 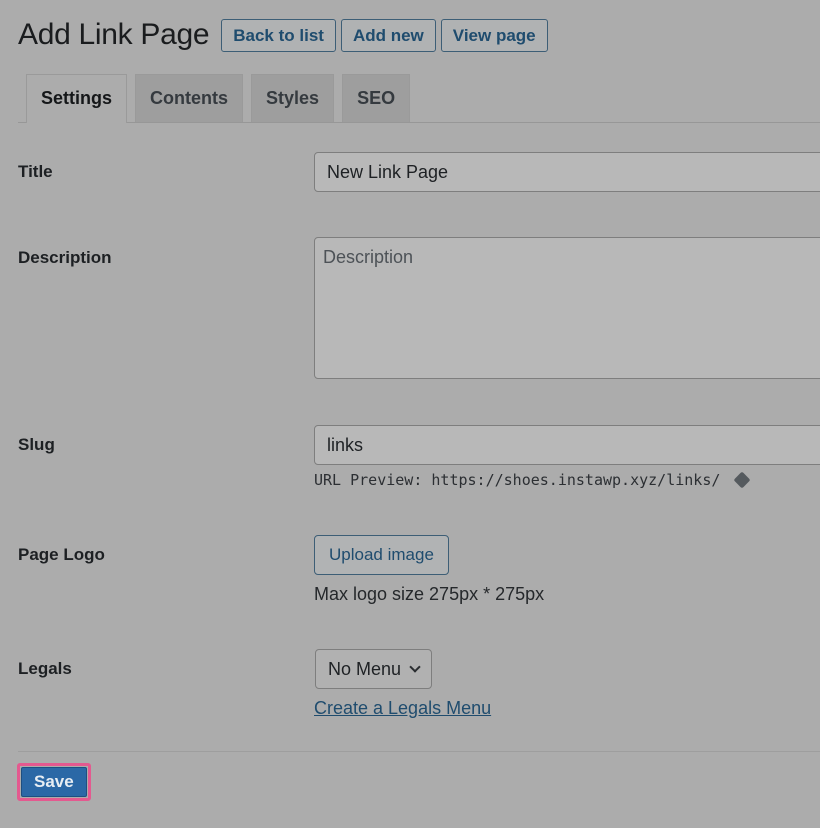 What do you see at coordinates (376, 98) in the screenshot?
I see `tab-seo: SEO` at bounding box center [376, 98].